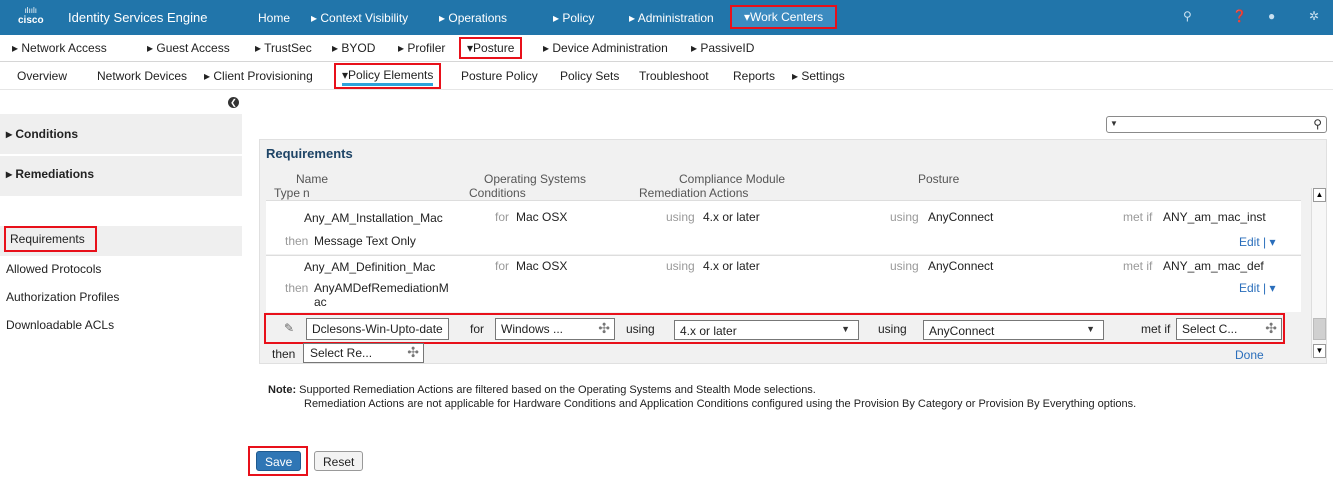  I want to click on nav-administration: ▸ Administration, so click(671, 18).